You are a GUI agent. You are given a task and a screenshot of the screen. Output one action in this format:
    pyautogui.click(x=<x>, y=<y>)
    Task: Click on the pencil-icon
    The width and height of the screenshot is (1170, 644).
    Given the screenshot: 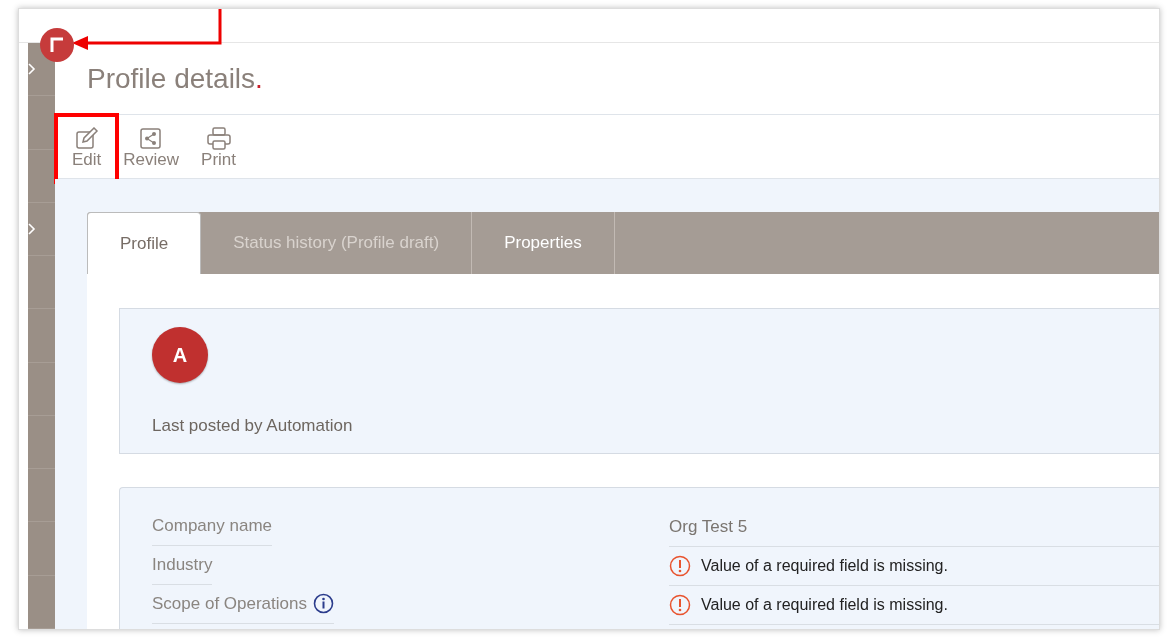 What is the action you would take?
    pyautogui.click(x=86, y=138)
    